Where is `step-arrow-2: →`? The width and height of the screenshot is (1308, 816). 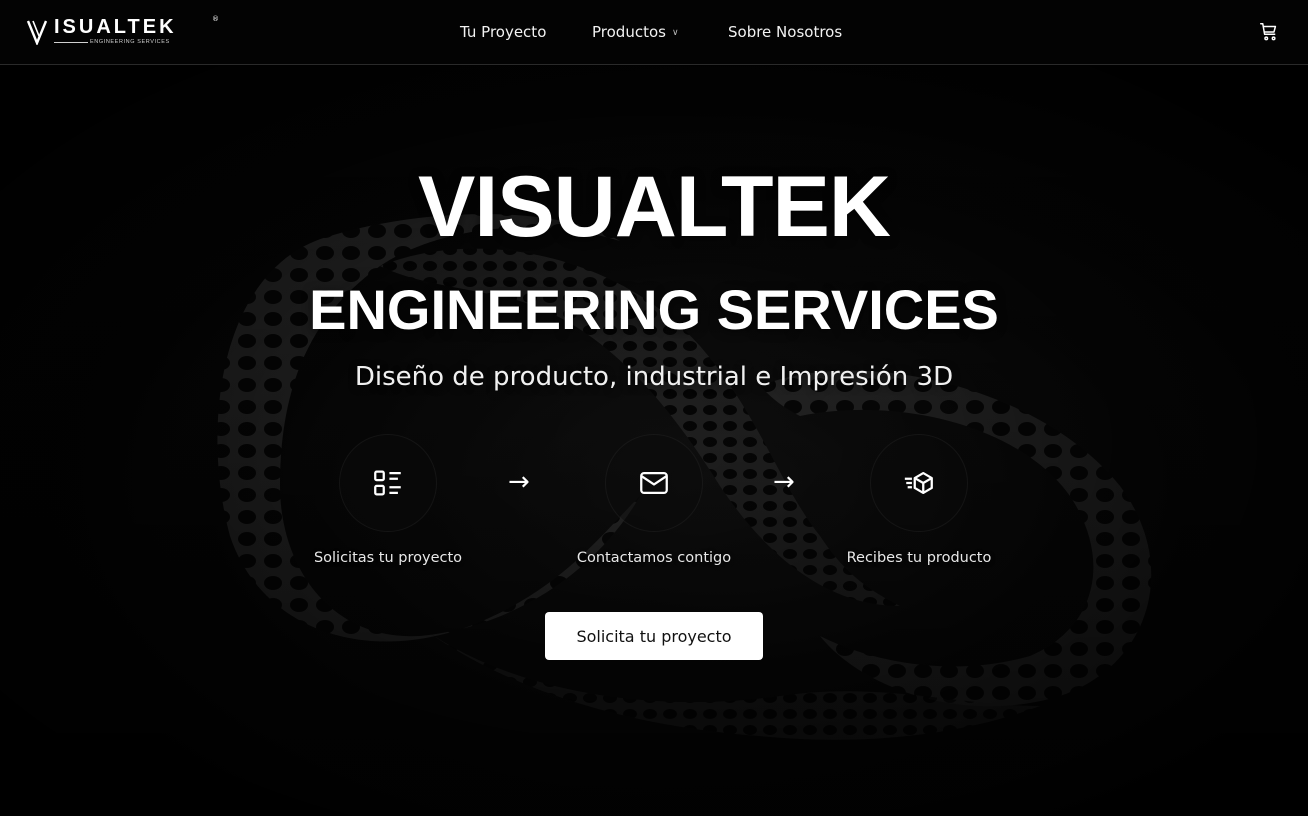 step-arrow-2: → is located at coordinates (784, 482).